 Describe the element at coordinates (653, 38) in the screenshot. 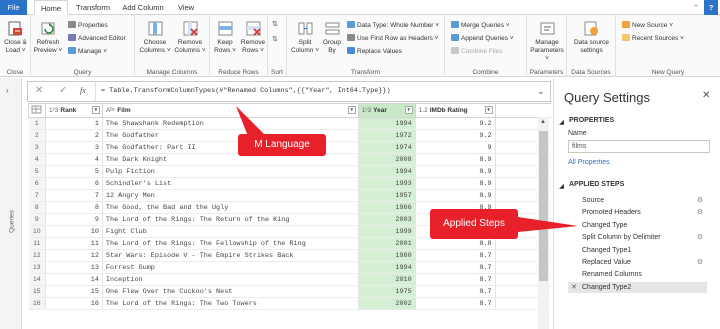

I see `recent-sources-button: Recent Sources ˅` at that location.